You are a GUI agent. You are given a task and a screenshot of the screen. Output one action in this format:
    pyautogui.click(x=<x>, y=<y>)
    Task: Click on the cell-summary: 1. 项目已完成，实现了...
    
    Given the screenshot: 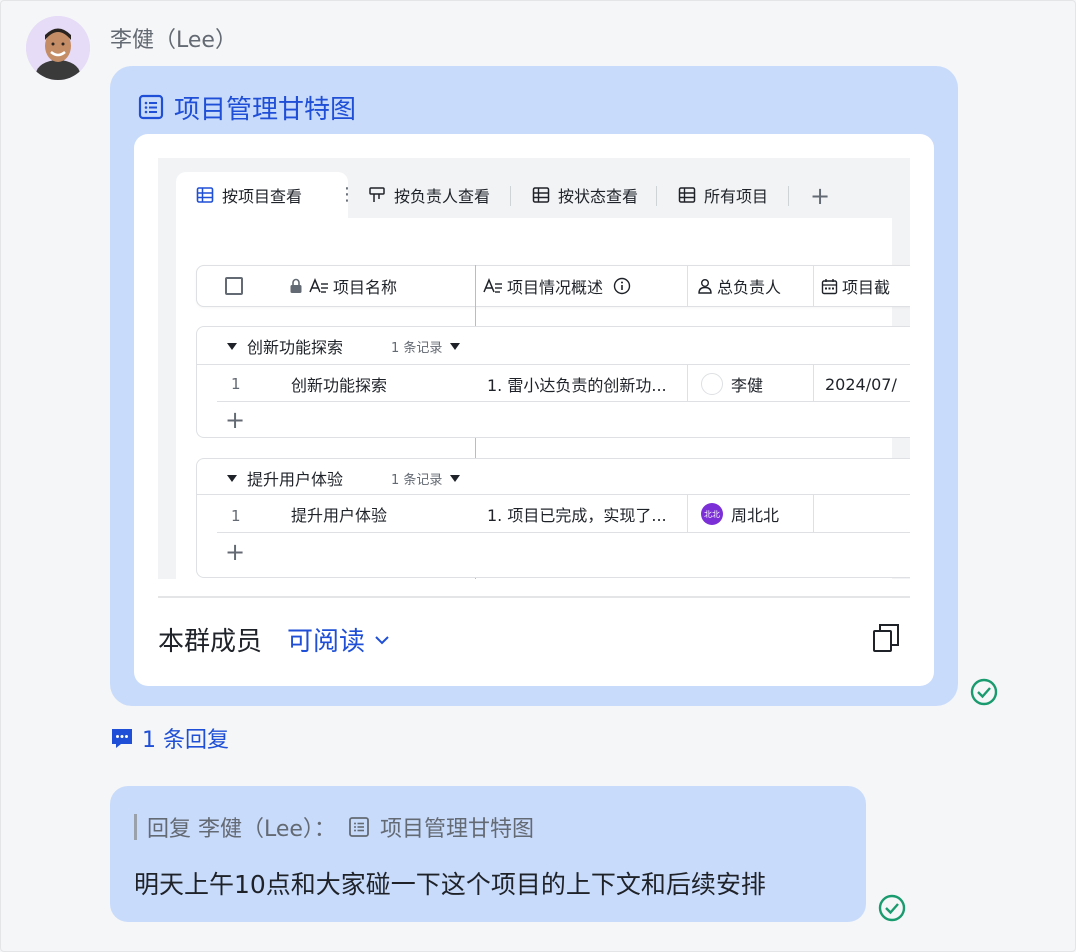 What is the action you would take?
    pyautogui.click(x=577, y=514)
    